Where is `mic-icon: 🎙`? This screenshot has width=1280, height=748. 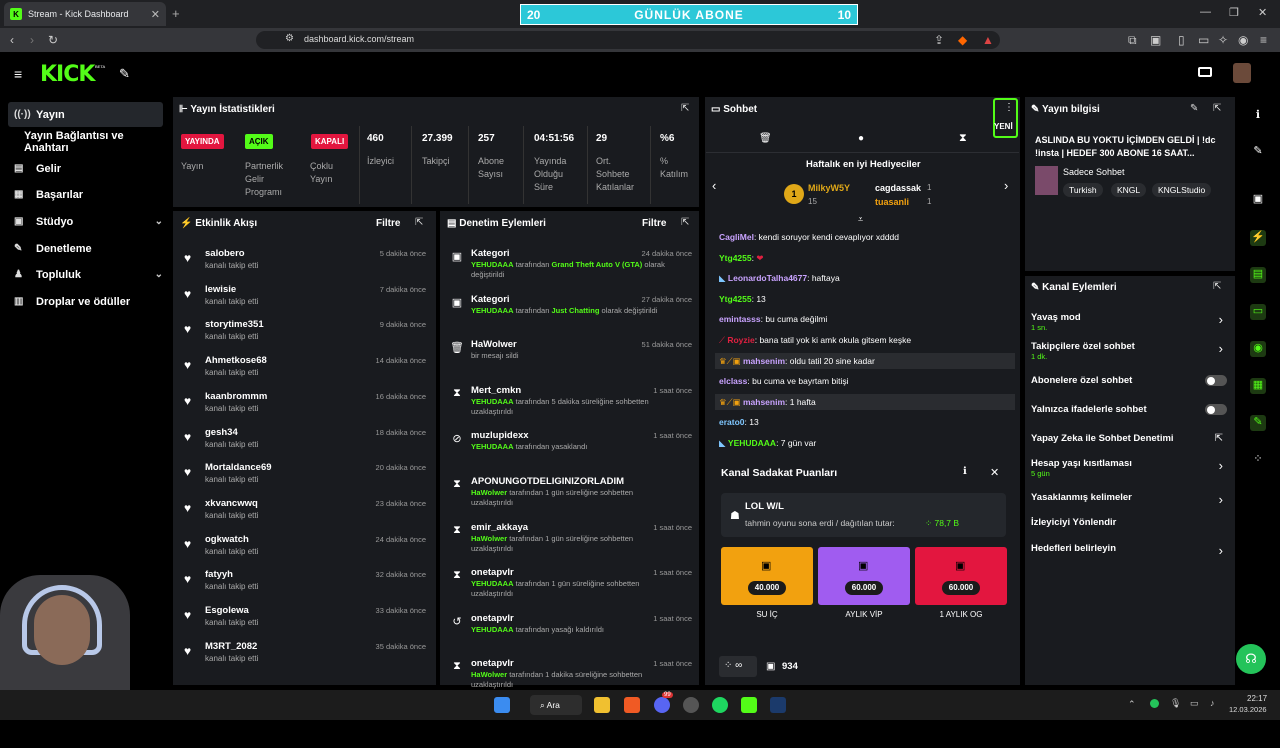 mic-icon: 🎙 is located at coordinates (1175, 703).